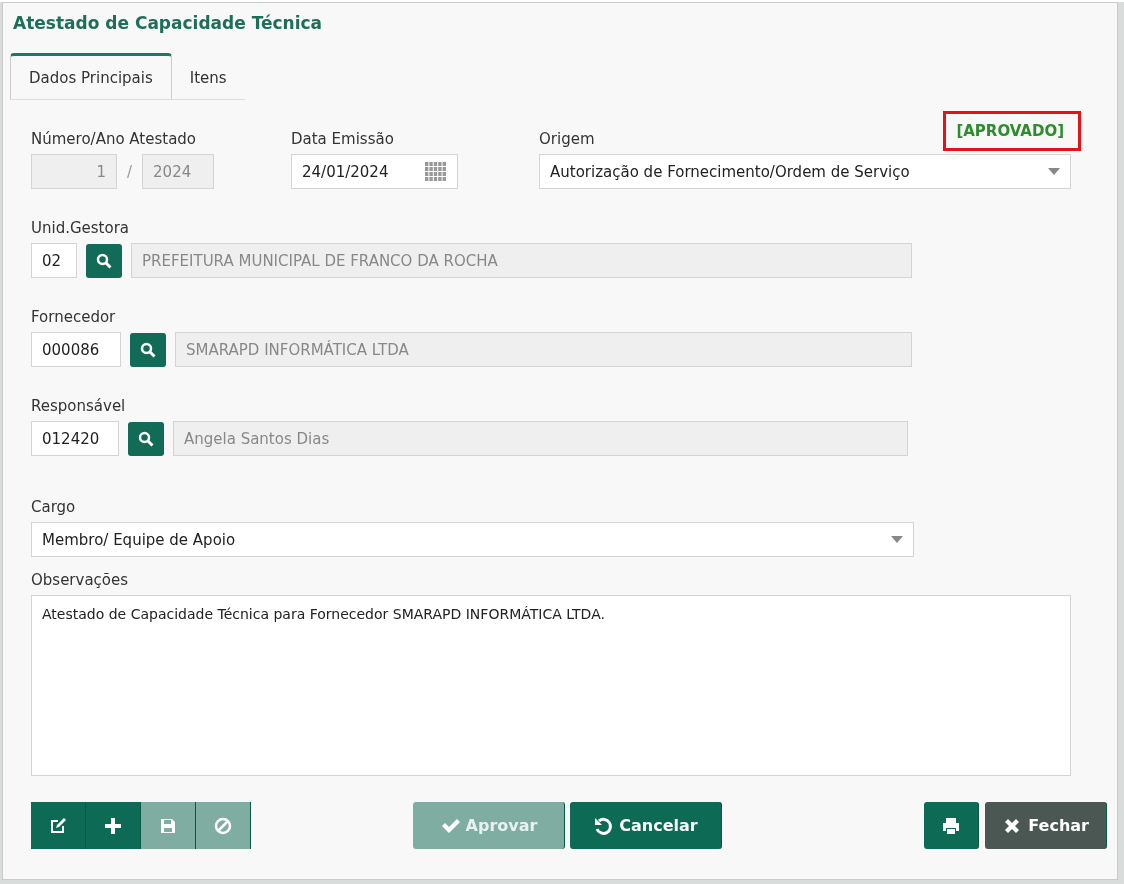 The width and height of the screenshot is (1124, 884). What do you see at coordinates (1012, 131) in the screenshot?
I see `status-label: [APROVADO]` at bounding box center [1012, 131].